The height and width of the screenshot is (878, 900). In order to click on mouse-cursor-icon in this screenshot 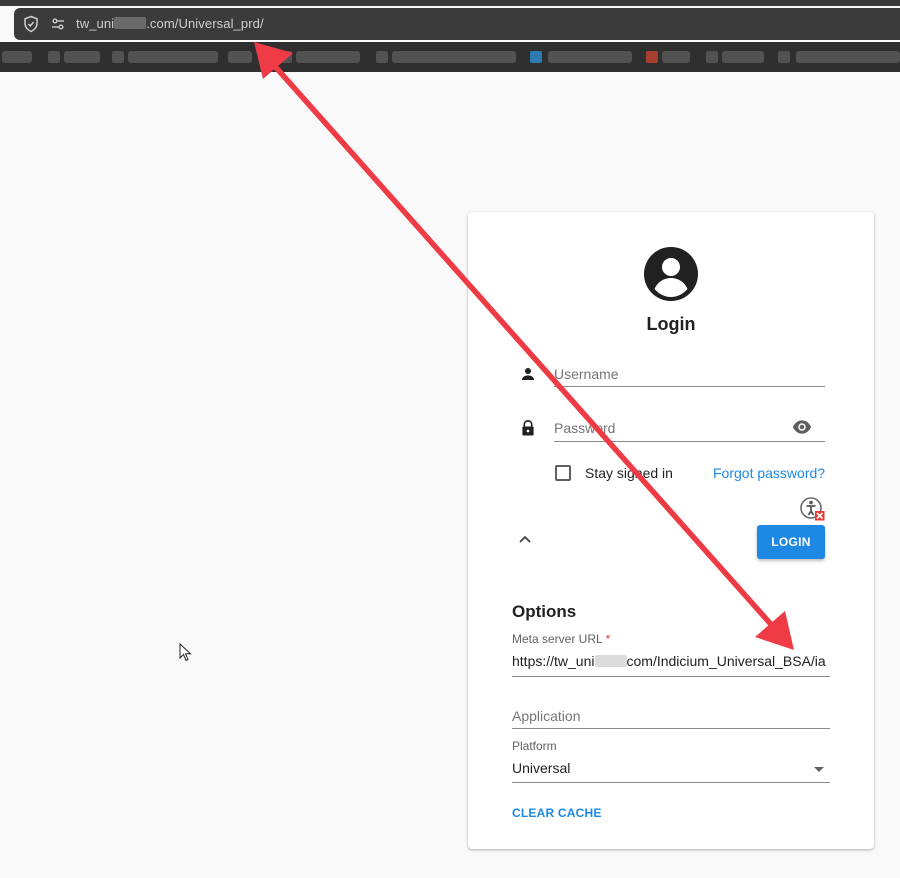, I will do `click(185, 652)`.